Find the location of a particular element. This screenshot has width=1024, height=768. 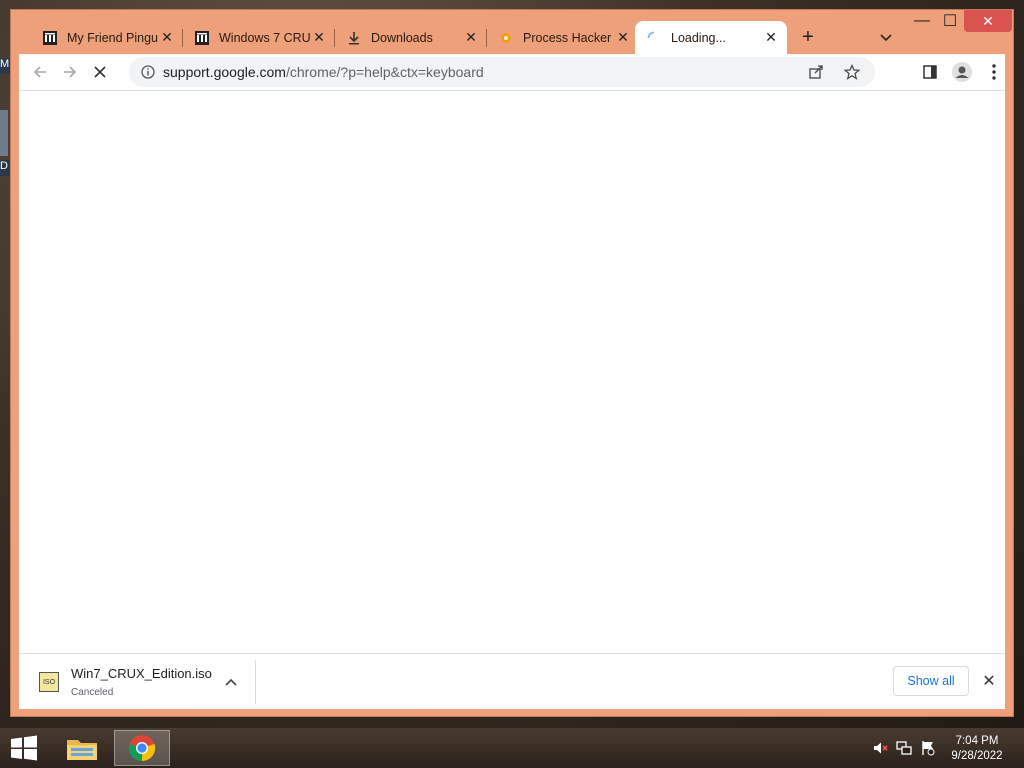

desktop-icon-m-label: M is located at coordinates (5, 64).